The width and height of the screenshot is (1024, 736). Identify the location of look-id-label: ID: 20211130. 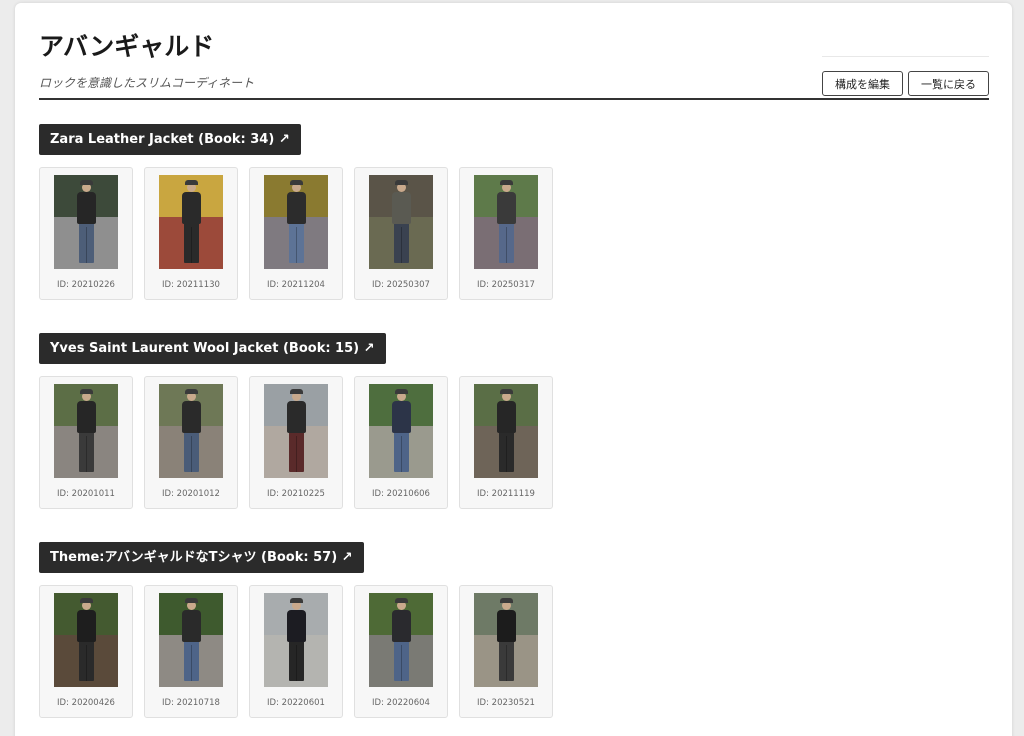
(191, 285).